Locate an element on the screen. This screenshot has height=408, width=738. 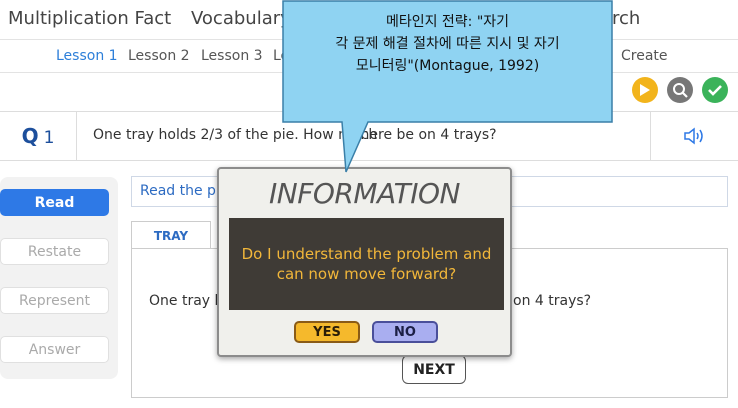
nav-vocabulary: Vocabulary is located at coordinates (241, 18).